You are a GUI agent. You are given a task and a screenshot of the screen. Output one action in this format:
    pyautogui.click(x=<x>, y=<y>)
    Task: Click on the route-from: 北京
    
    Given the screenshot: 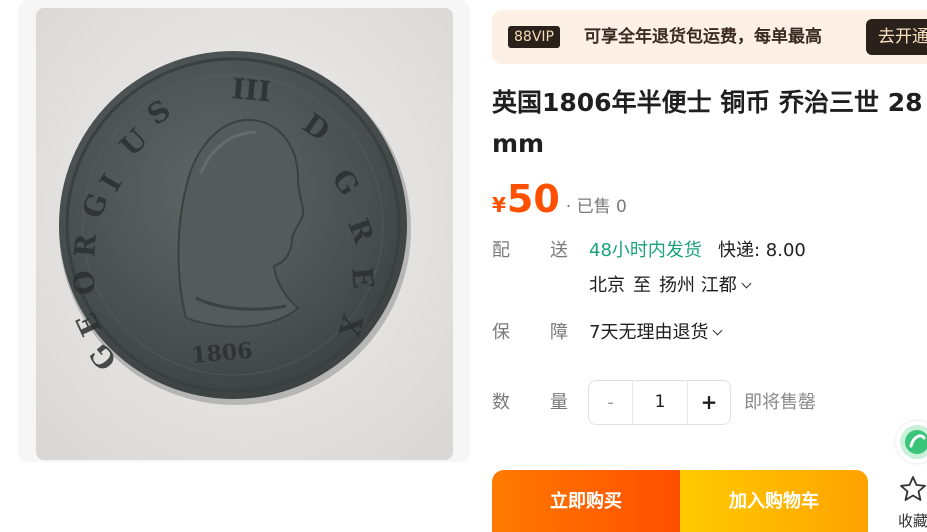 What is the action you would take?
    pyautogui.click(x=607, y=285)
    